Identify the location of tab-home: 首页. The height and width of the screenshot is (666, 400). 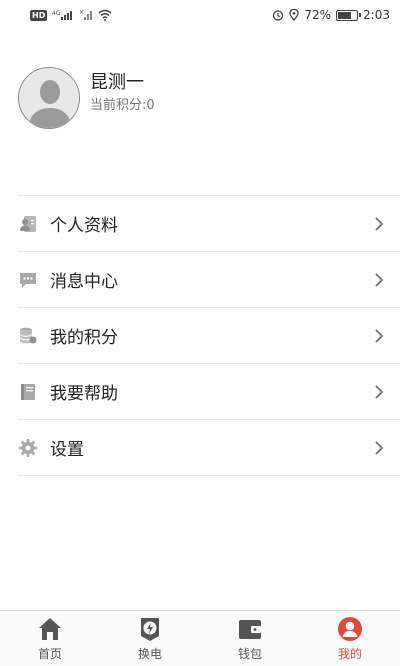
(50, 638).